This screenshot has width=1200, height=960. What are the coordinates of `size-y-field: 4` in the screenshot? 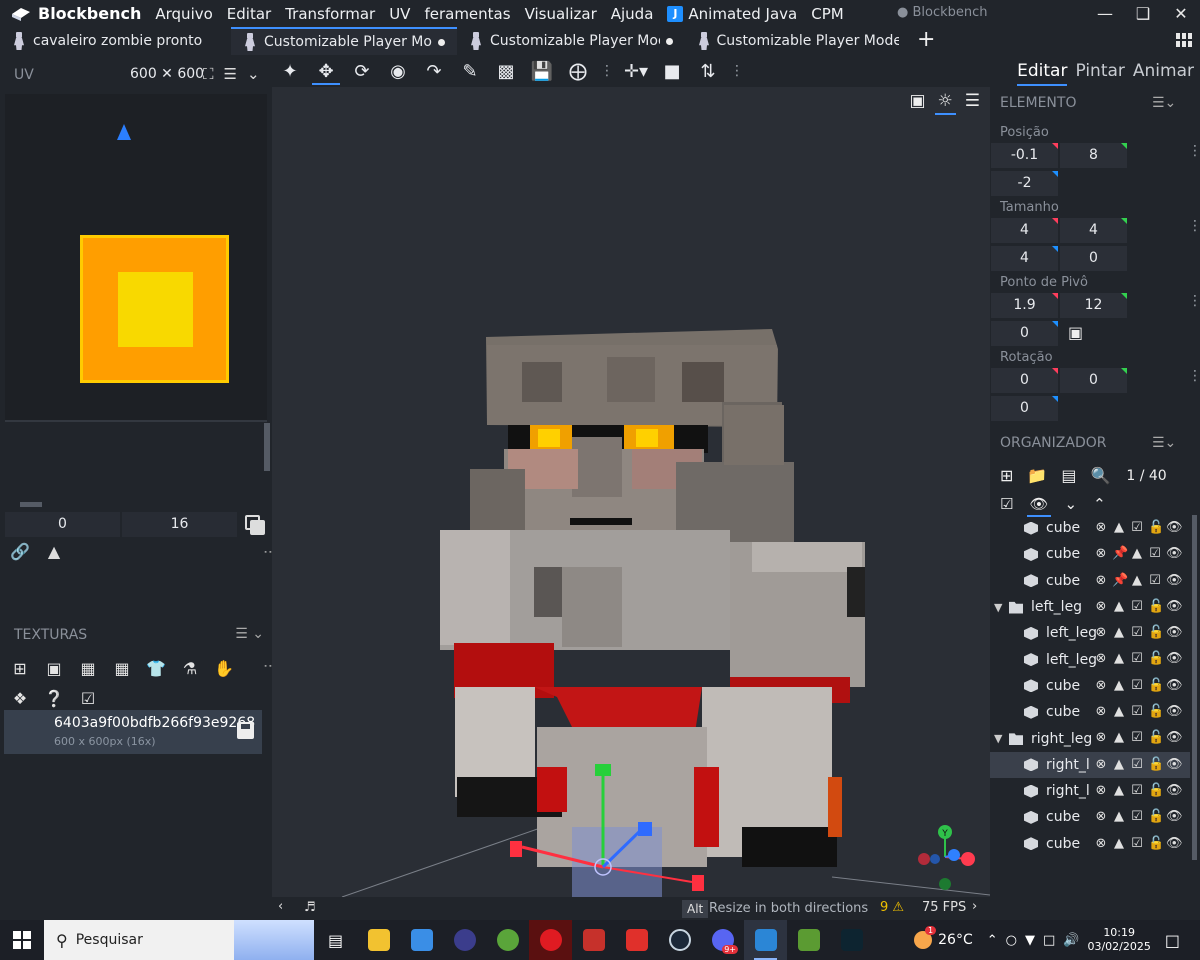 It's located at (1093, 230).